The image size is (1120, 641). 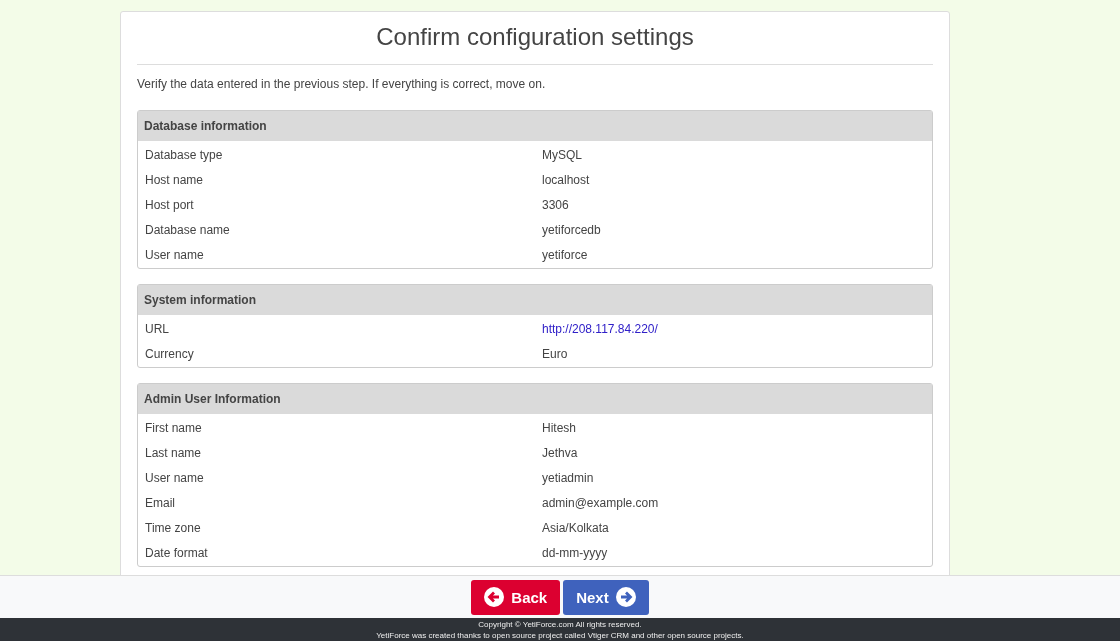 I want to click on panel-header: Database information, so click(x=535, y=126).